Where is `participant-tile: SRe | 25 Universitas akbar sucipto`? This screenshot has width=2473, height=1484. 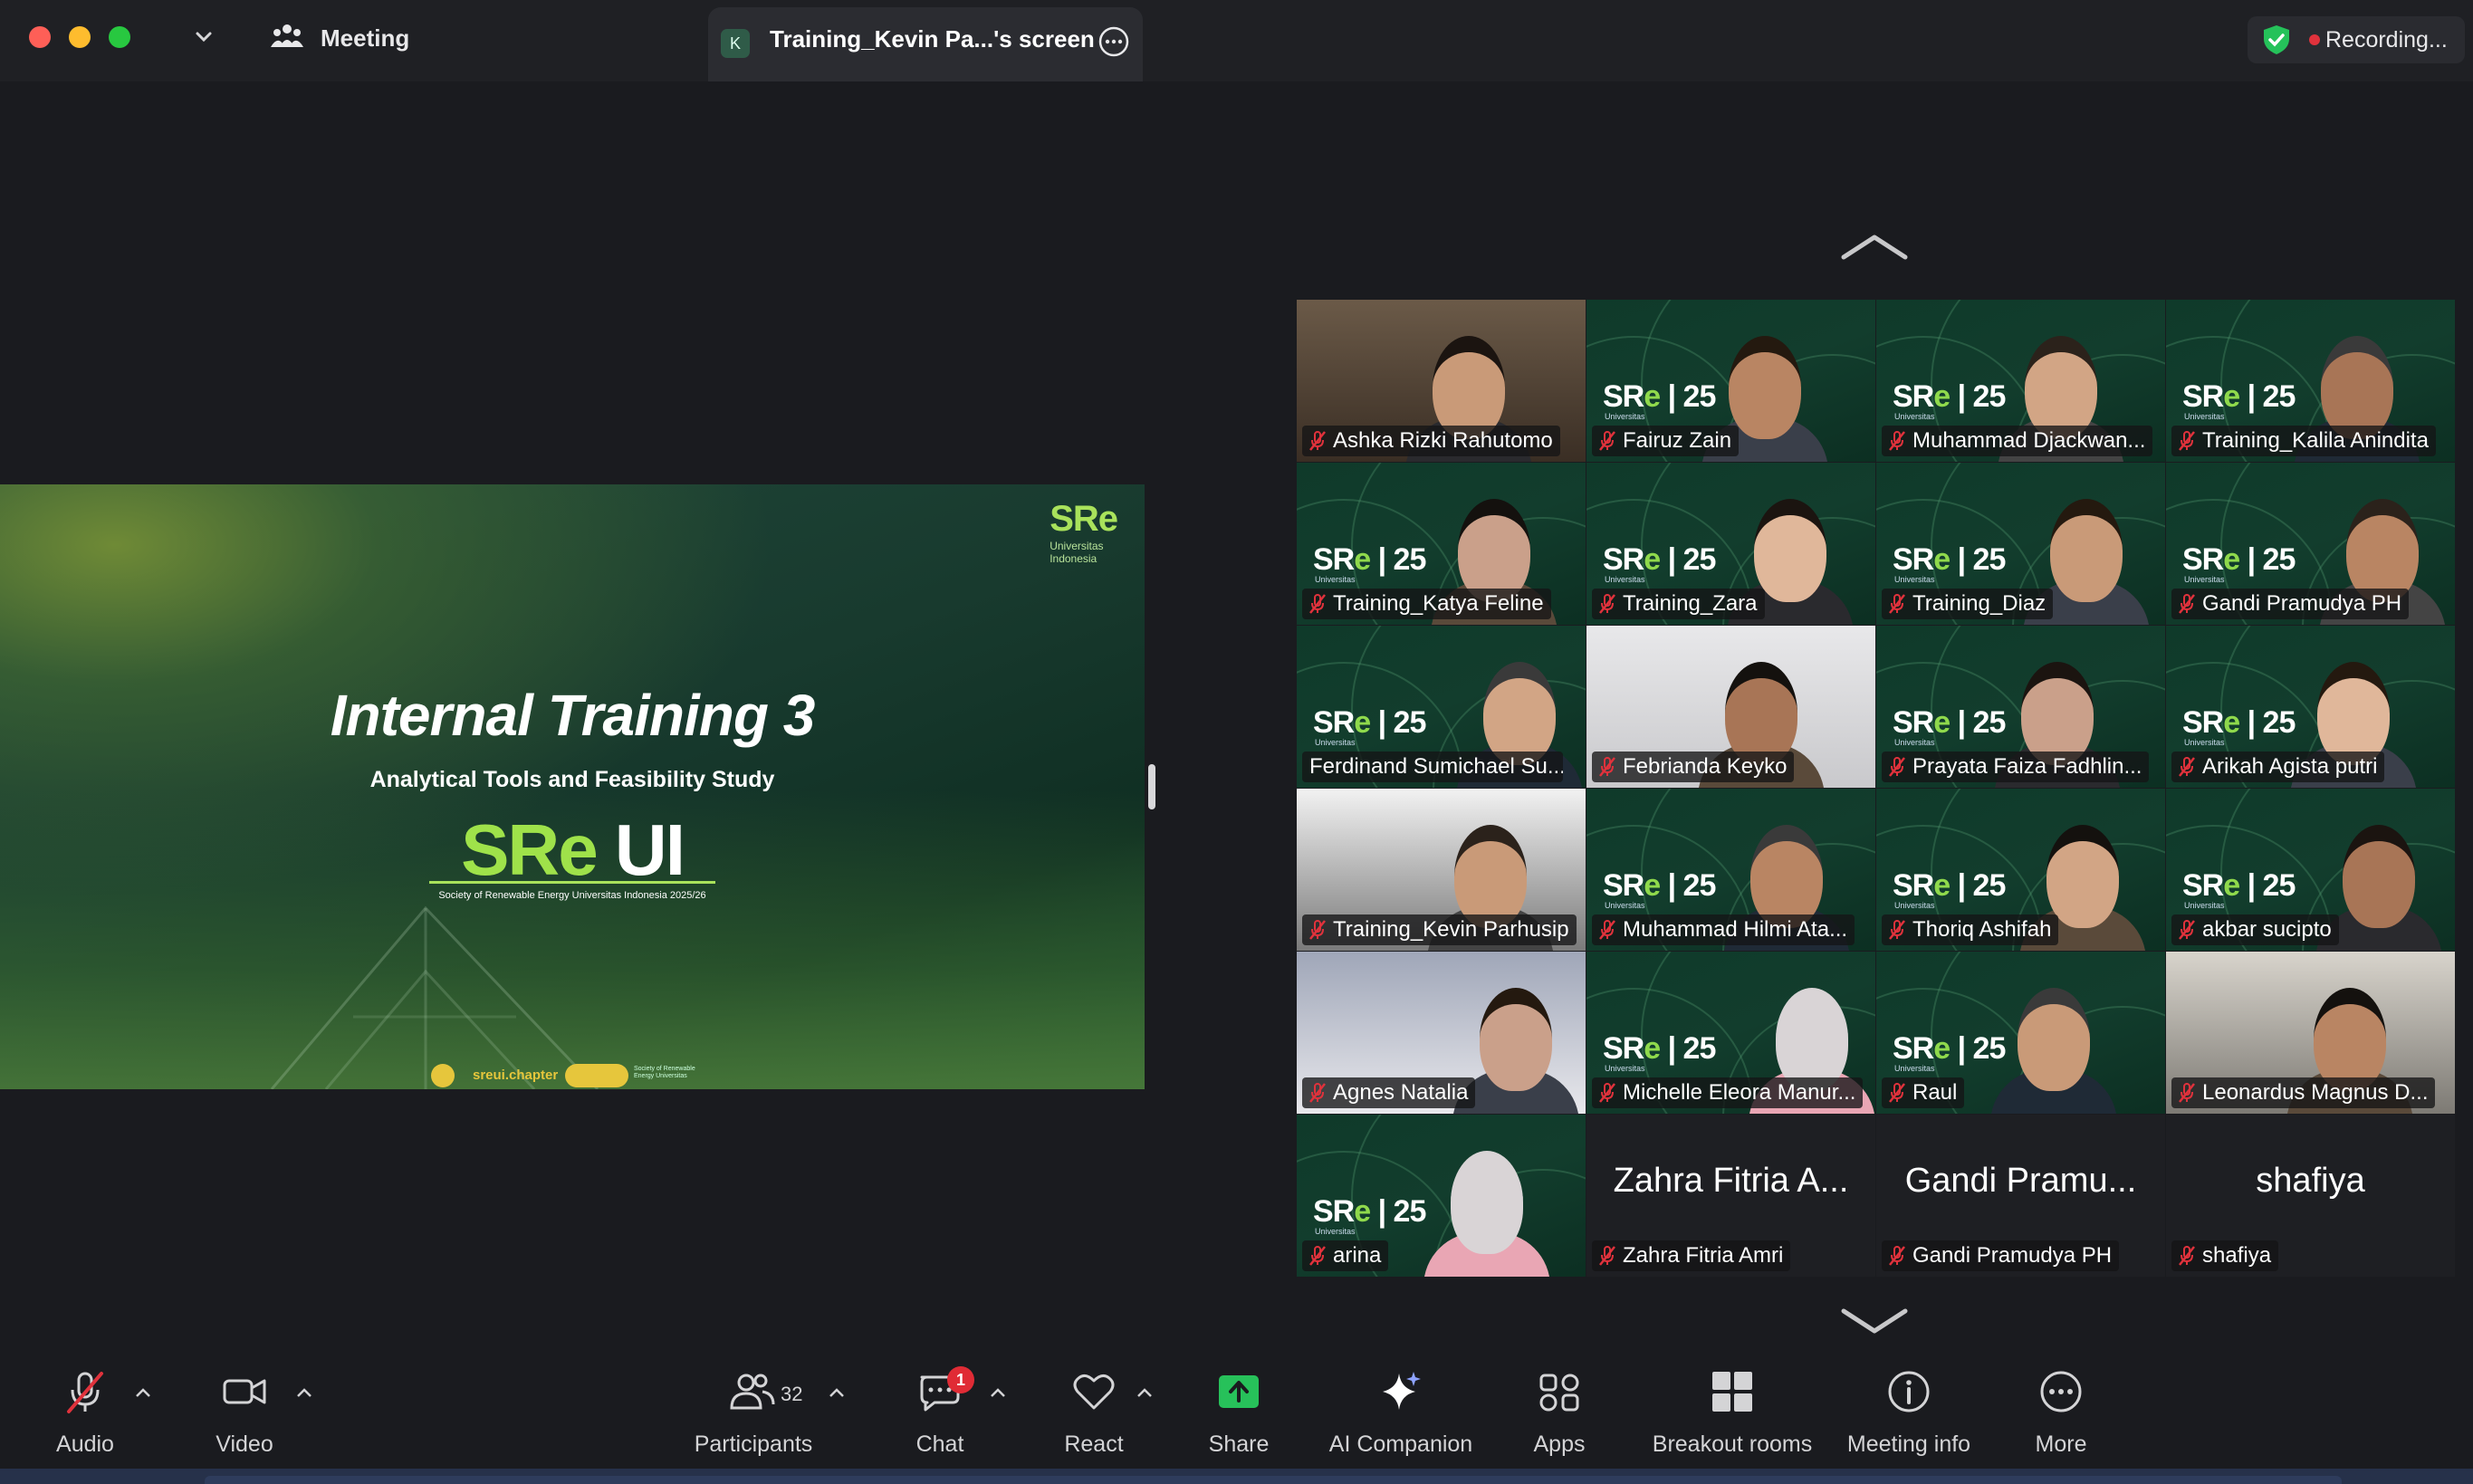
participant-tile: SRe | 25 Universitas akbar sucipto is located at coordinates (2310, 870).